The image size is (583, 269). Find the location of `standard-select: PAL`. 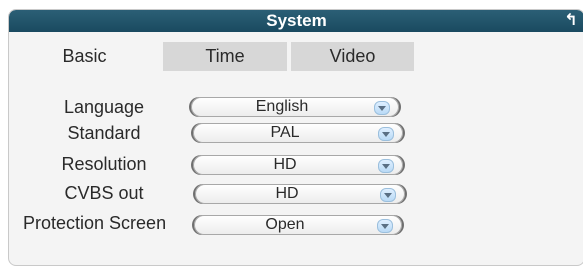

standard-select: PAL is located at coordinates (298, 133).